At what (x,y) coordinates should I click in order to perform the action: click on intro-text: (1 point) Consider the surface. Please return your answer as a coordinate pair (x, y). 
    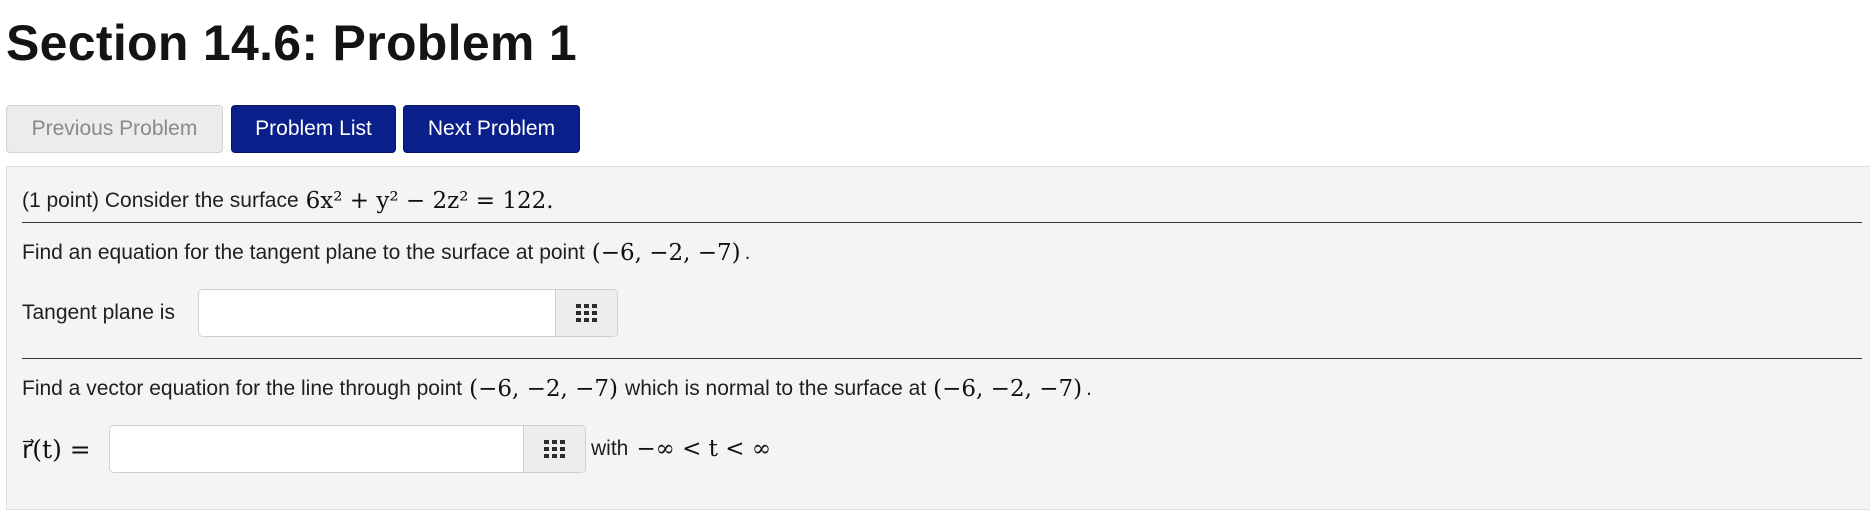
    Looking at the image, I should click on (160, 200).